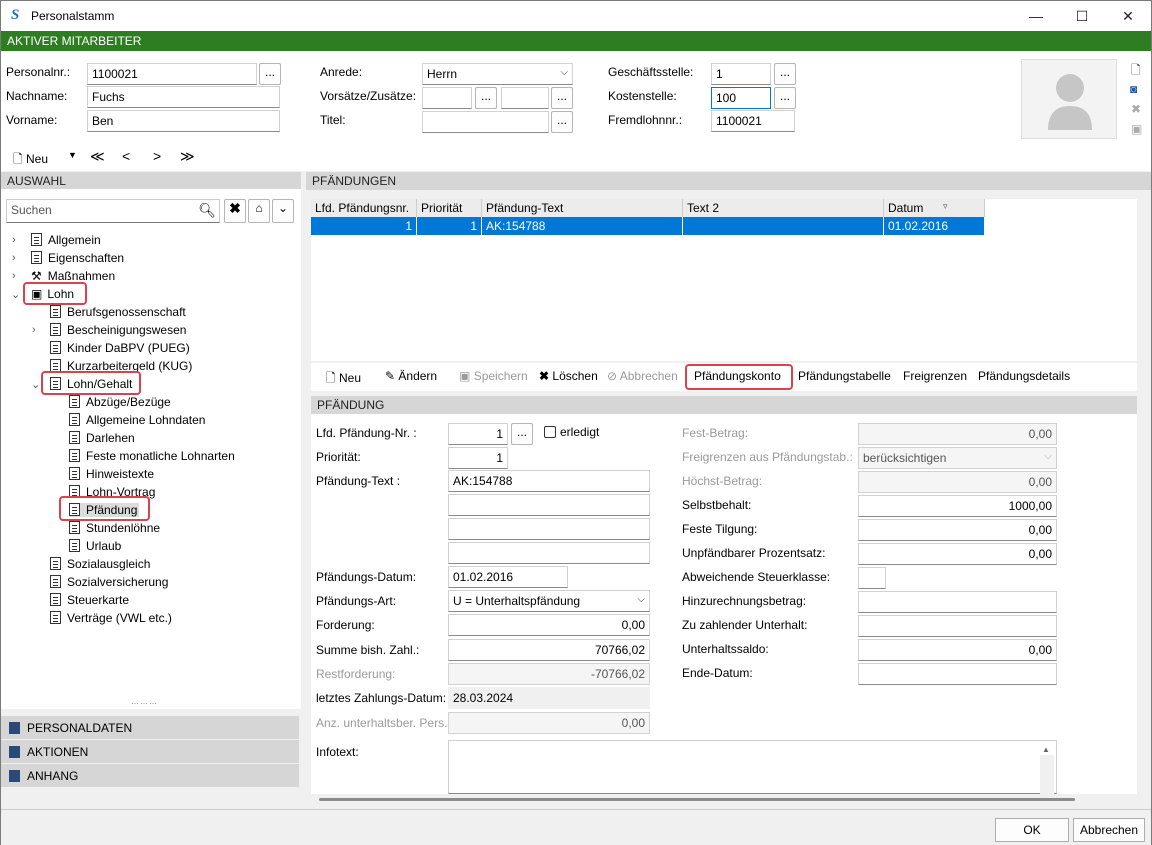  Describe the element at coordinates (126, 156) in the screenshot. I see `prev-record-button: <` at that location.